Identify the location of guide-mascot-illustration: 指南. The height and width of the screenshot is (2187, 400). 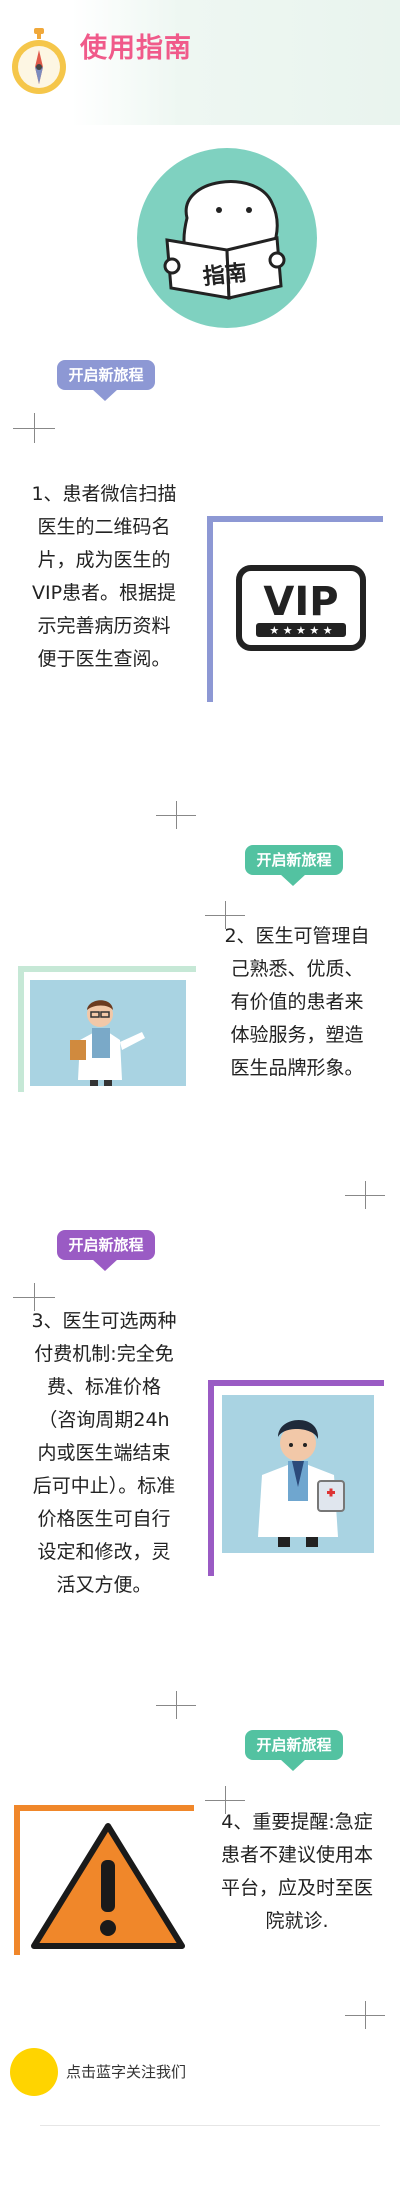
(227, 238).